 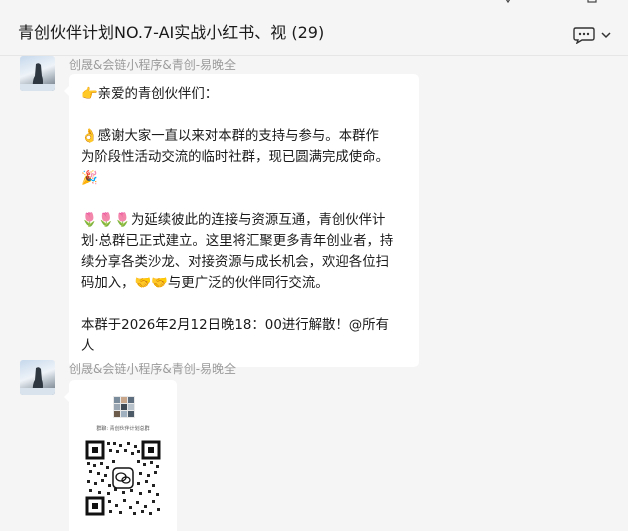 I want to click on qr-code-image: 群聊: 青创伙伴计划总群, so click(x=123, y=456).